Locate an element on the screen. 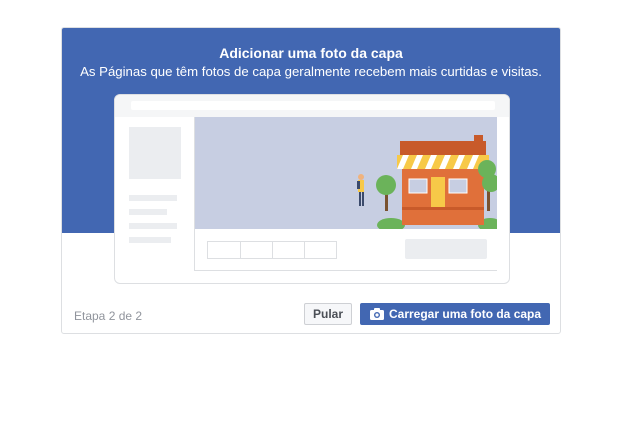  camera-icon is located at coordinates (377, 314).